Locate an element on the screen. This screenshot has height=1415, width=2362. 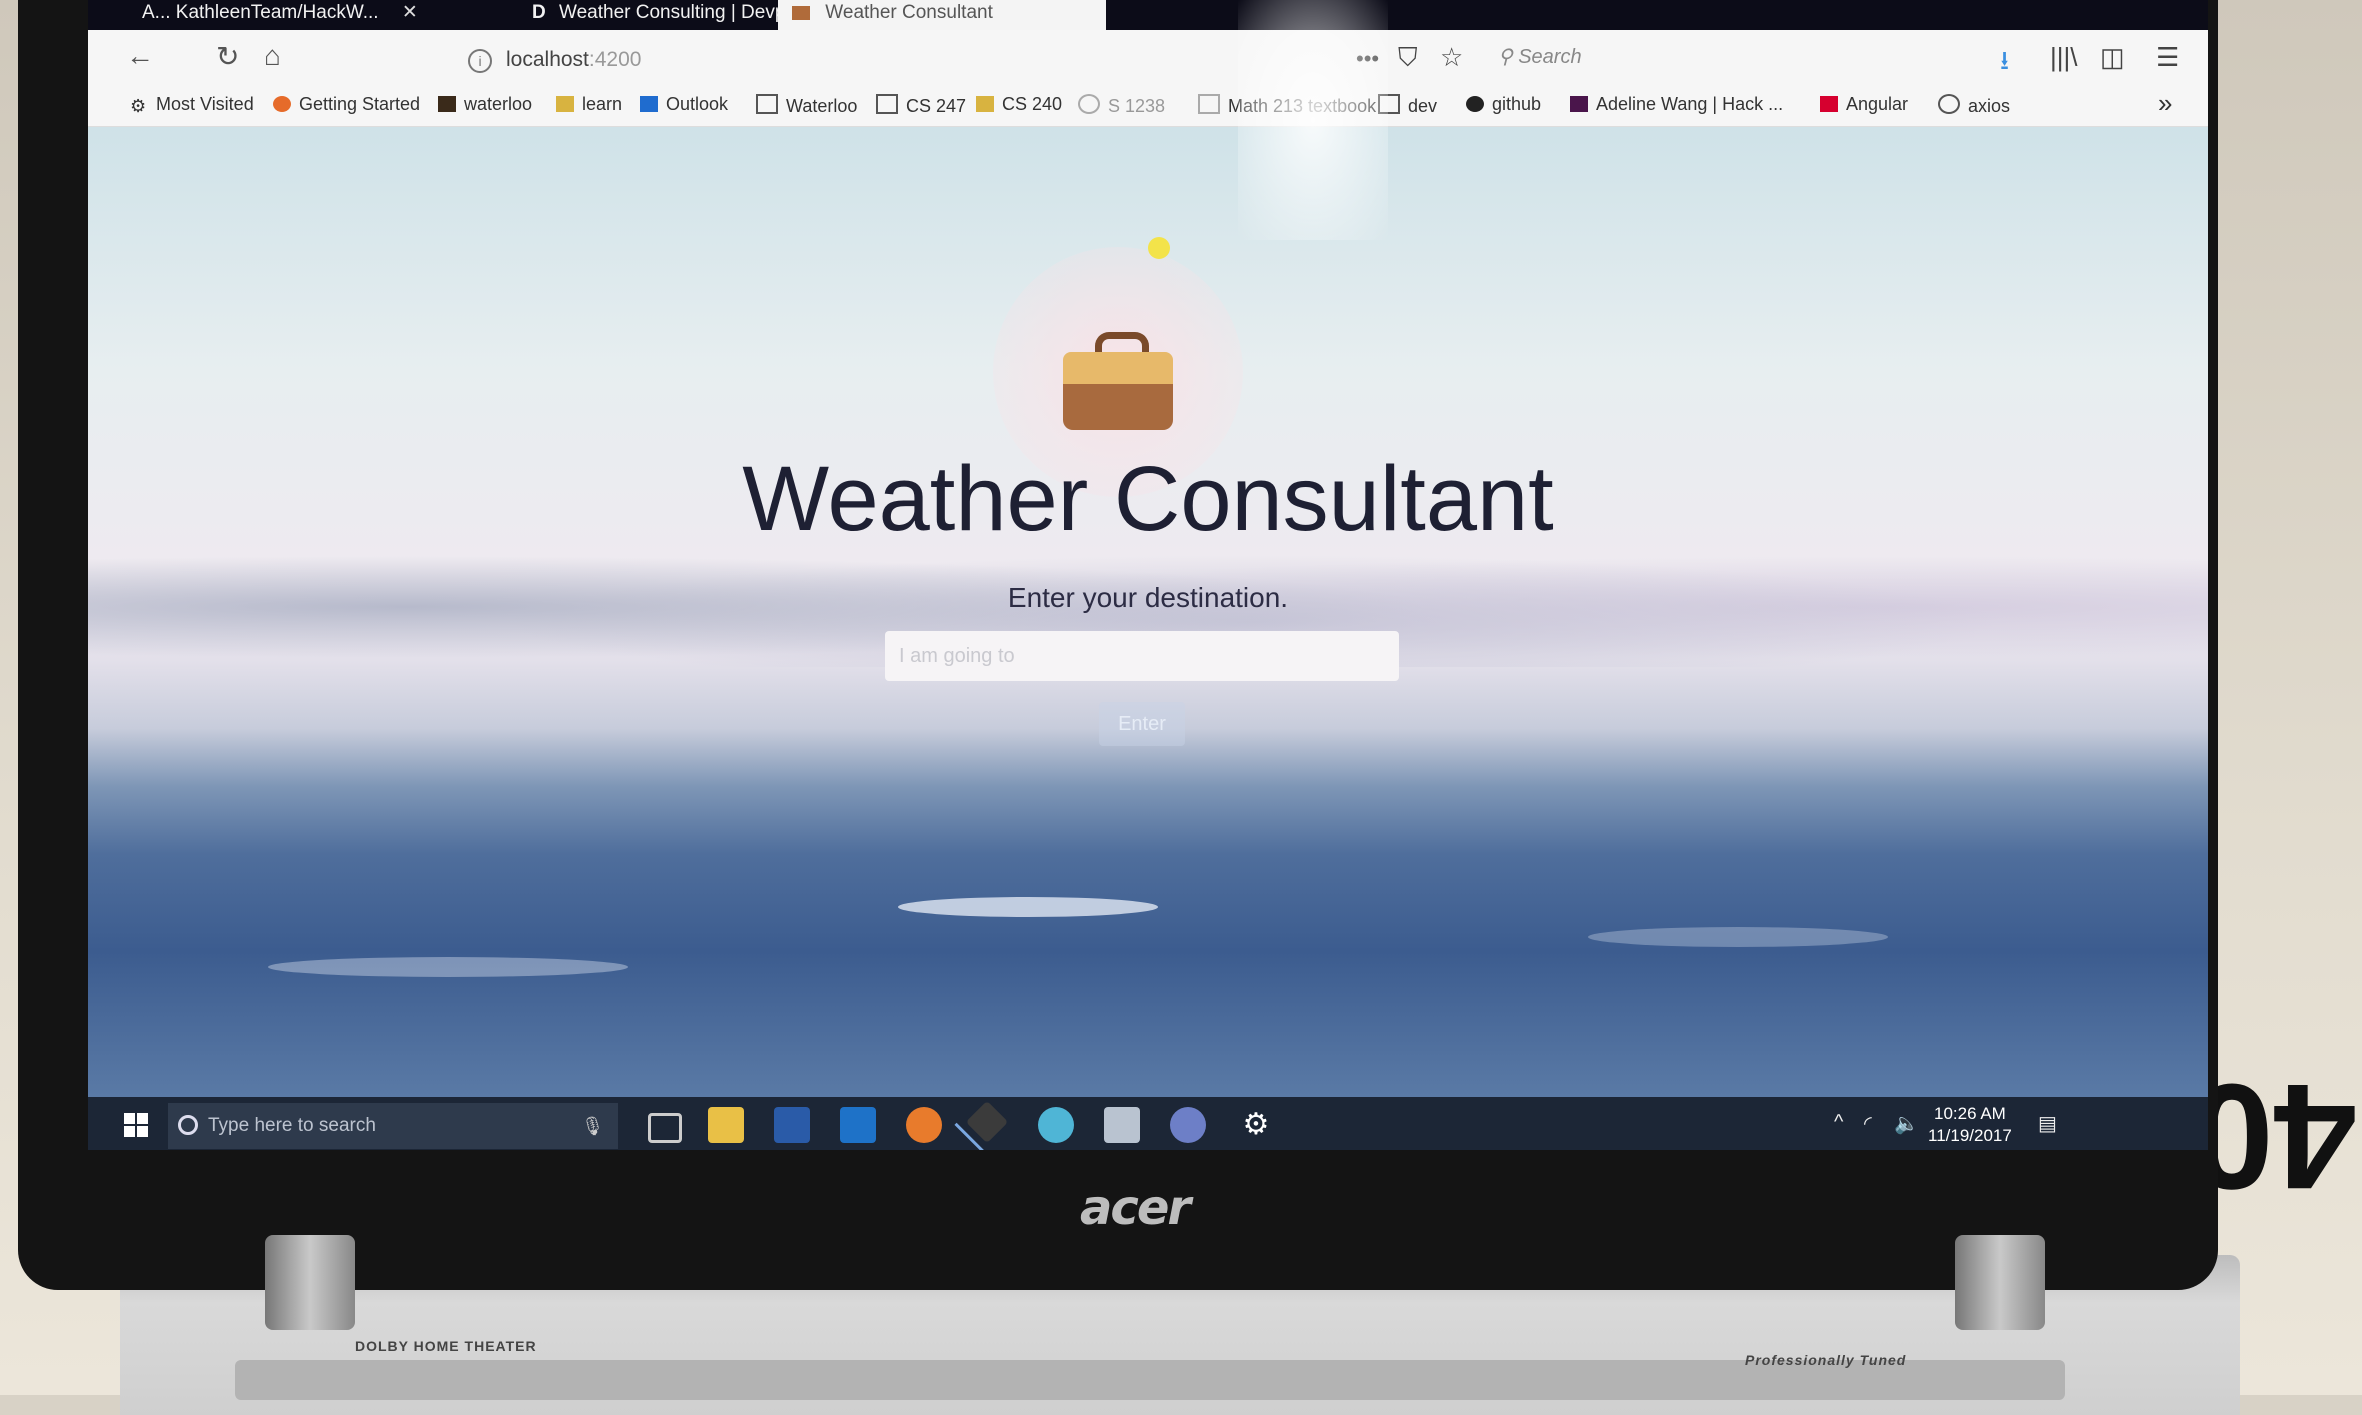
close-icon: ✕ is located at coordinates (410, 12).